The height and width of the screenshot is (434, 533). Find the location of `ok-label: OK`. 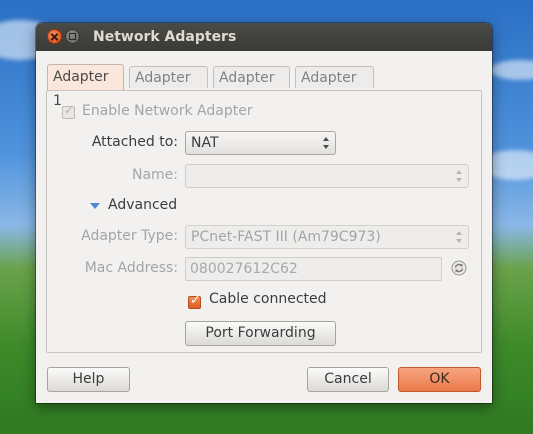

ok-label: OK is located at coordinates (439, 379).